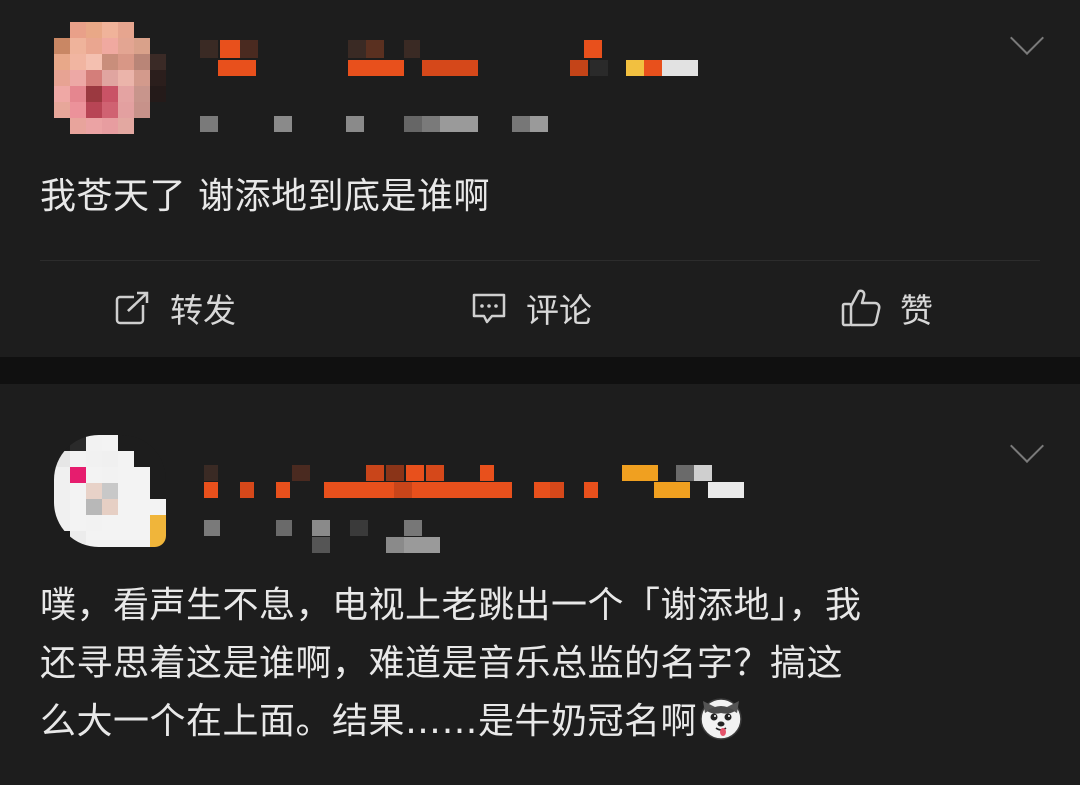 Image resolution: width=1080 pixels, height=785 pixels. Describe the element at coordinates (133, 307) in the screenshot. I see `repost-icon` at that location.